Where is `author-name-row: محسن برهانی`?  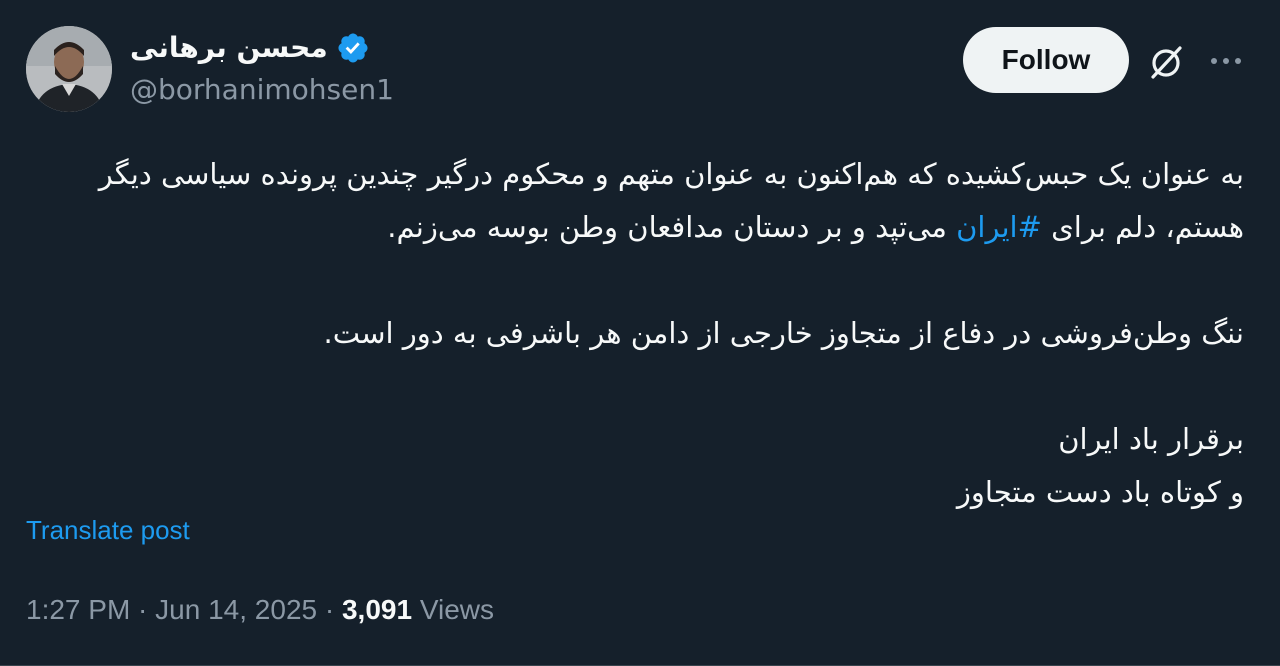 author-name-row: محسن برهانی is located at coordinates (250, 48).